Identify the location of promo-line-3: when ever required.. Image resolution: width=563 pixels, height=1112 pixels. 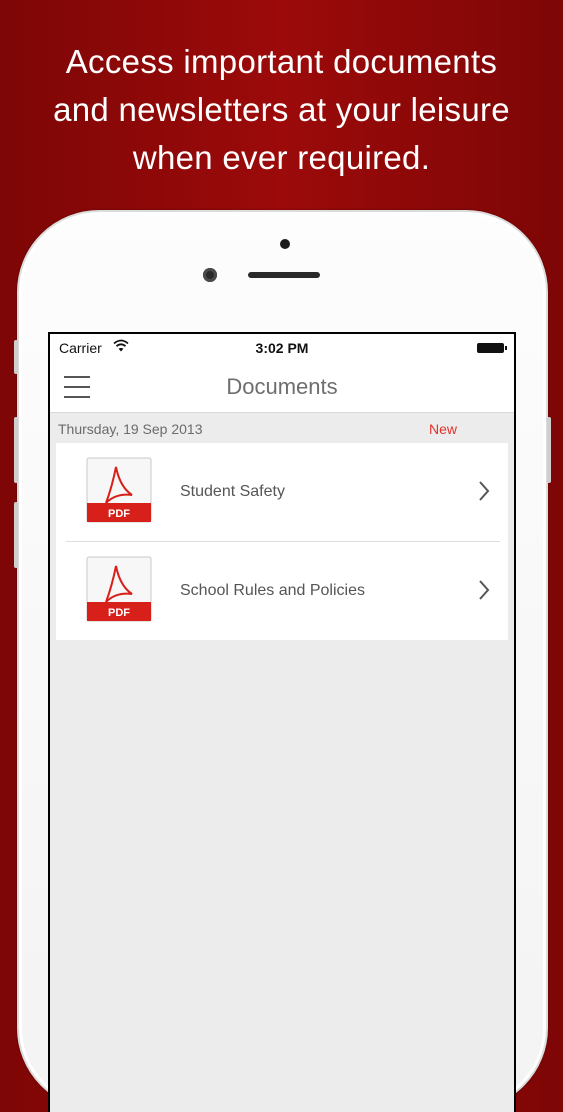
(281, 157).